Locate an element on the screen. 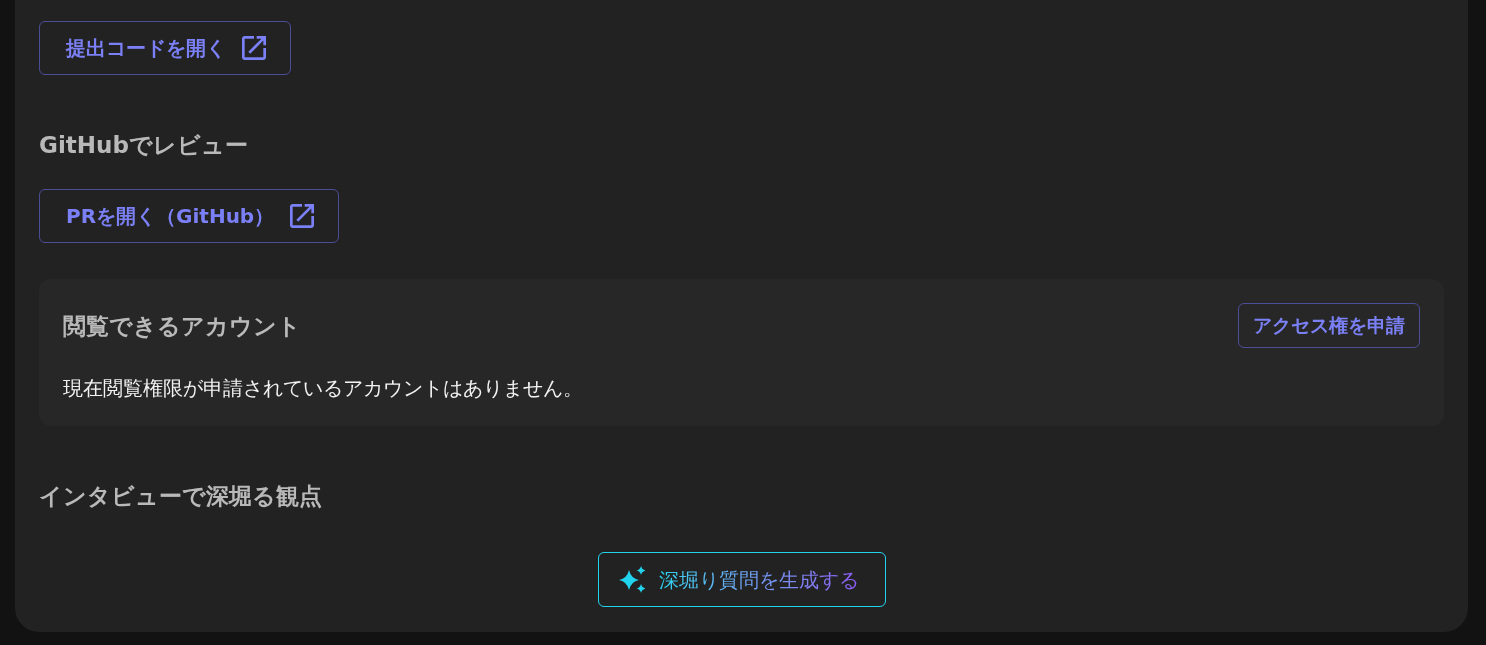 The height and width of the screenshot is (645, 1486). open-pr-button: PRを開く（GitHub） is located at coordinates (189, 216).